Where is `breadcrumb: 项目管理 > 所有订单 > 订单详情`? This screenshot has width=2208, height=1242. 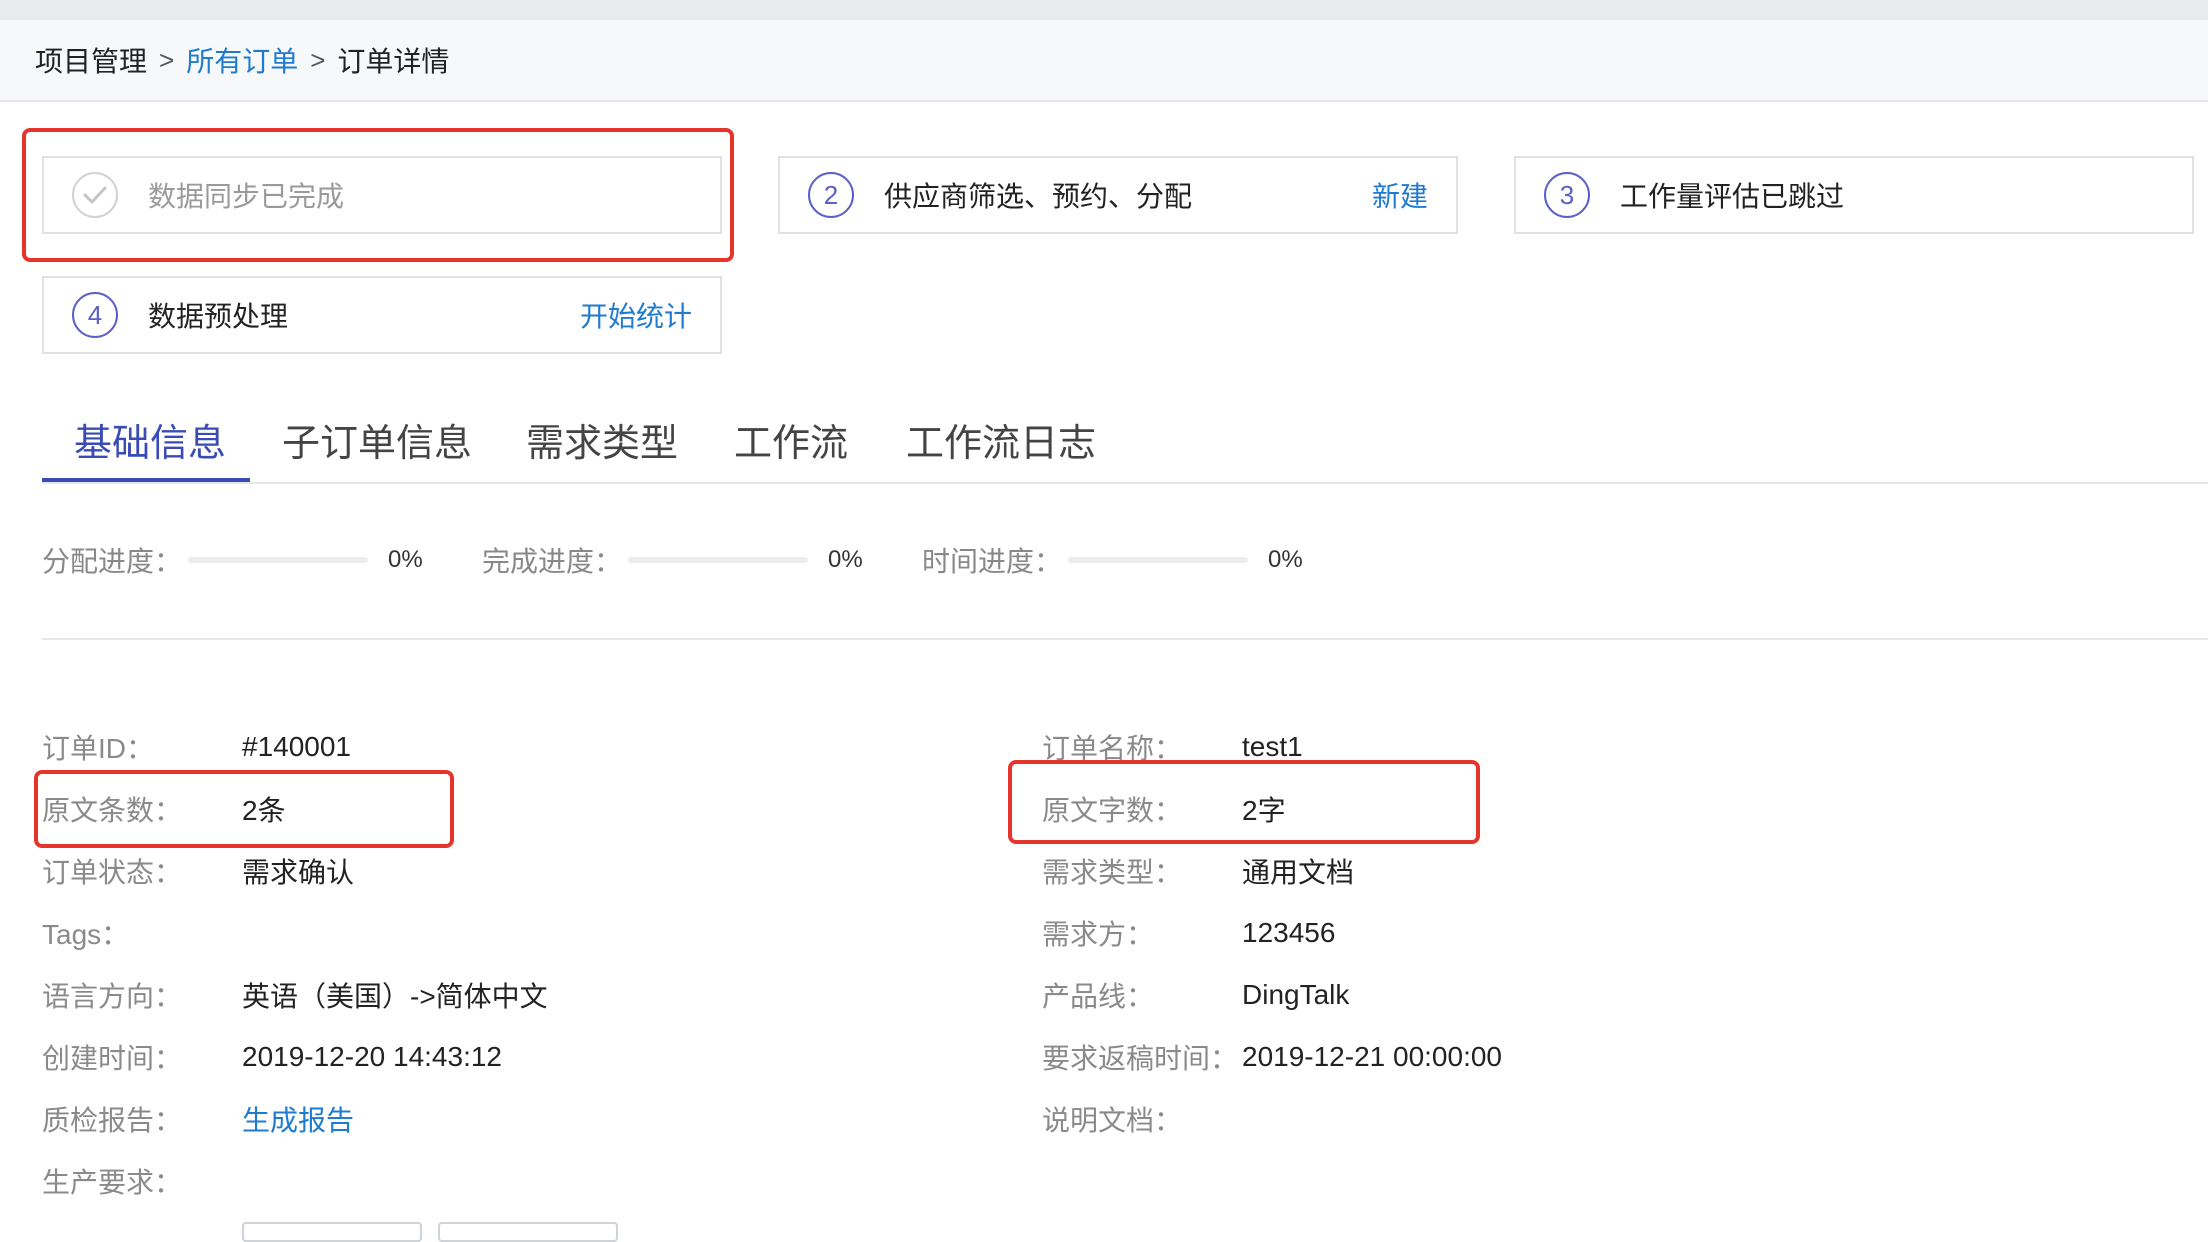 breadcrumb: 项目管理 > 所有订单 > 订单详情 is located at coordinates (1104, 61).